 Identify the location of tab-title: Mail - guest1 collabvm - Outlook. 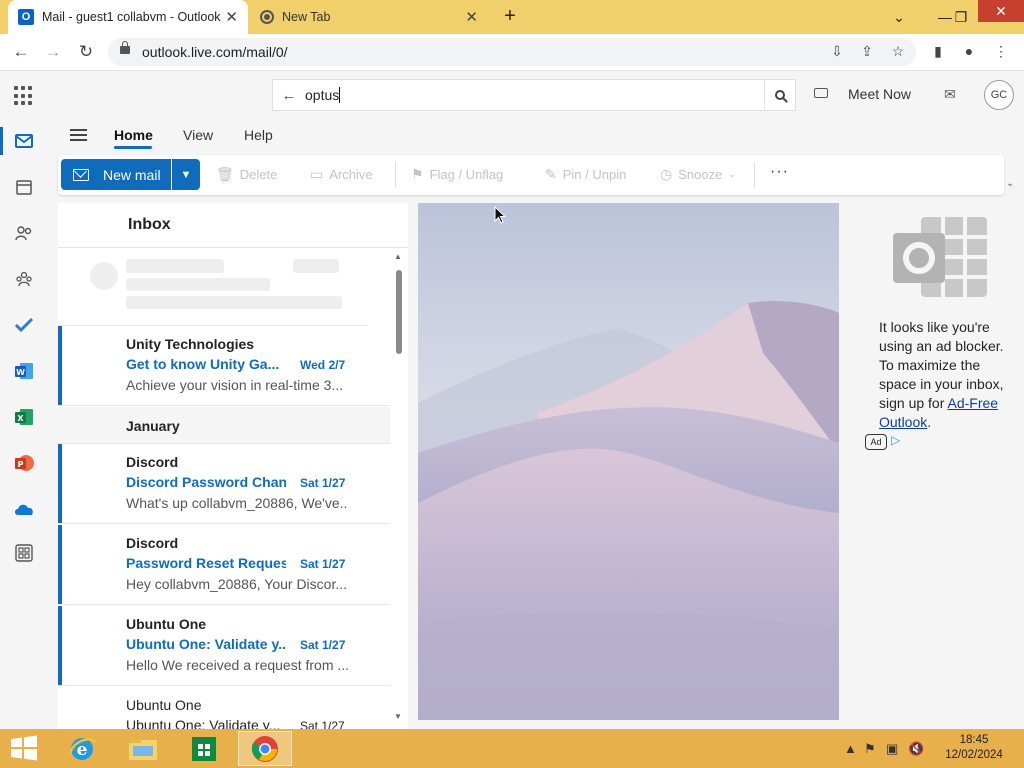
(131, 17).